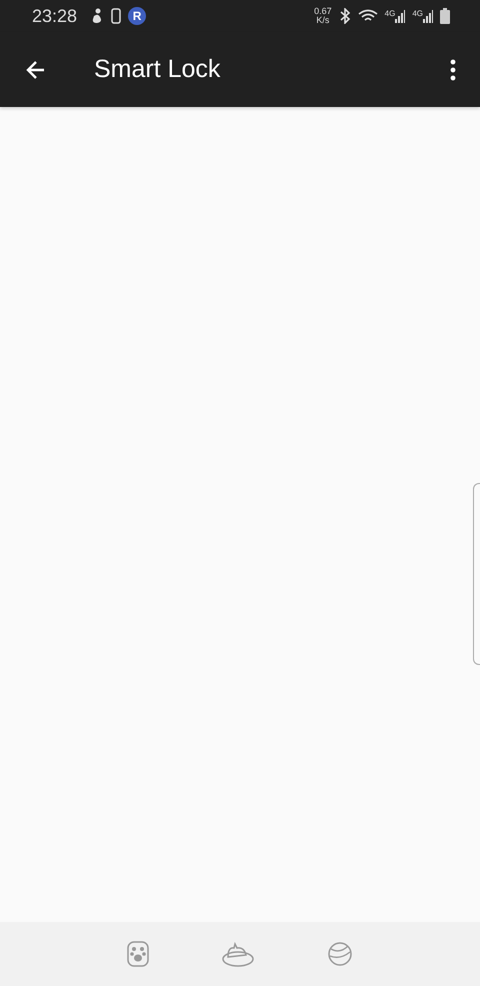 The image size is (480, 986). What do you see at coordinates (157, 69) in the screenshot?
I see `screen-title: Smart Lock` at bounding box center [157, 69].